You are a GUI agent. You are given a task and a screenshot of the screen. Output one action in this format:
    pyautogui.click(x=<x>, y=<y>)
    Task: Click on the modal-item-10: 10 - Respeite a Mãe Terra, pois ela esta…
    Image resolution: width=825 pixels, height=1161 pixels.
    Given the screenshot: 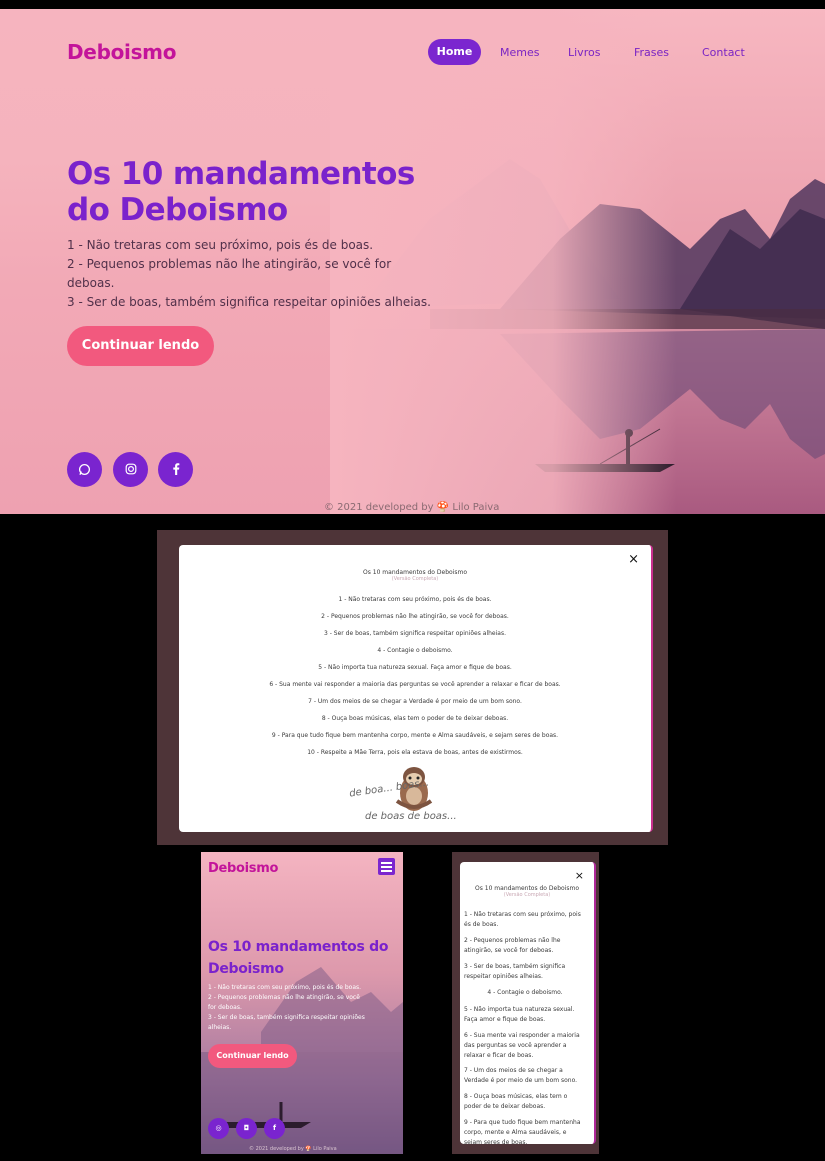 What is the action you would take?
    pyautogui.click(x=415, y=752)
    